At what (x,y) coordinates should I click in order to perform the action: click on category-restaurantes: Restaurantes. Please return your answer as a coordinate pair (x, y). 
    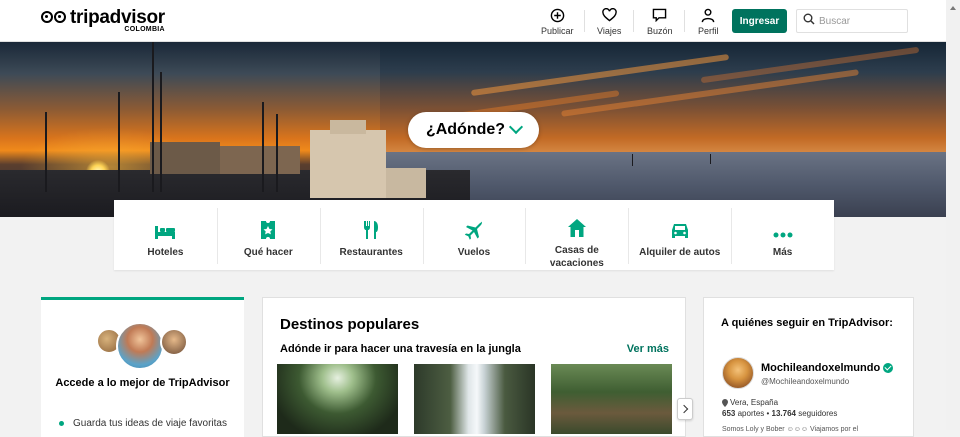
    Looking at the image, I should click on (371, 235).